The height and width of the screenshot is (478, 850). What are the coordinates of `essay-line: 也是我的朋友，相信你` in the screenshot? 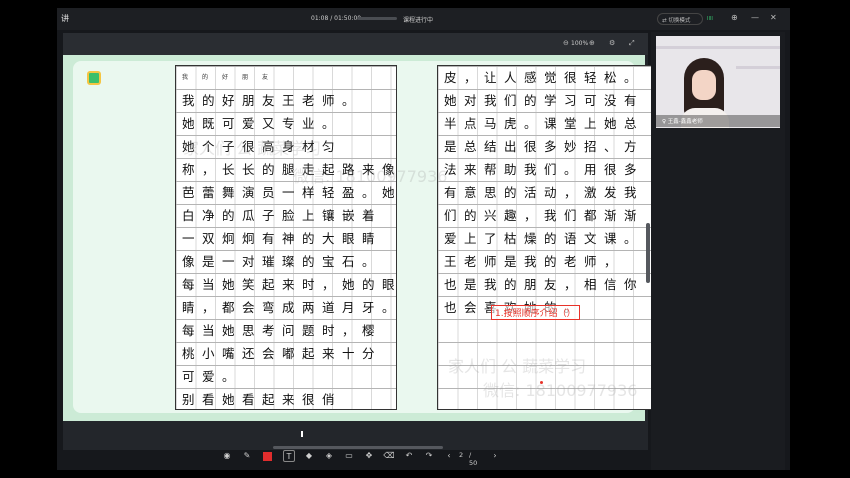 It's located at (544, 284).